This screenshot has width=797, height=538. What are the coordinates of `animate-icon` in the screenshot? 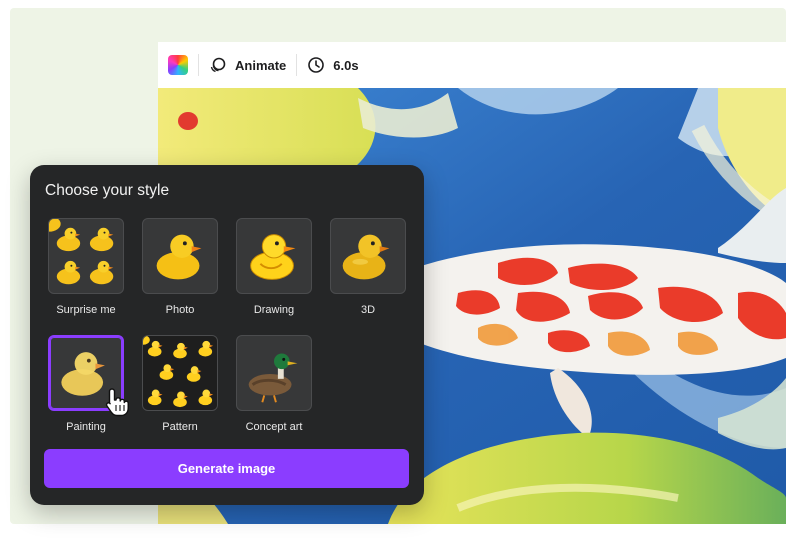 It's located at (218, 65).